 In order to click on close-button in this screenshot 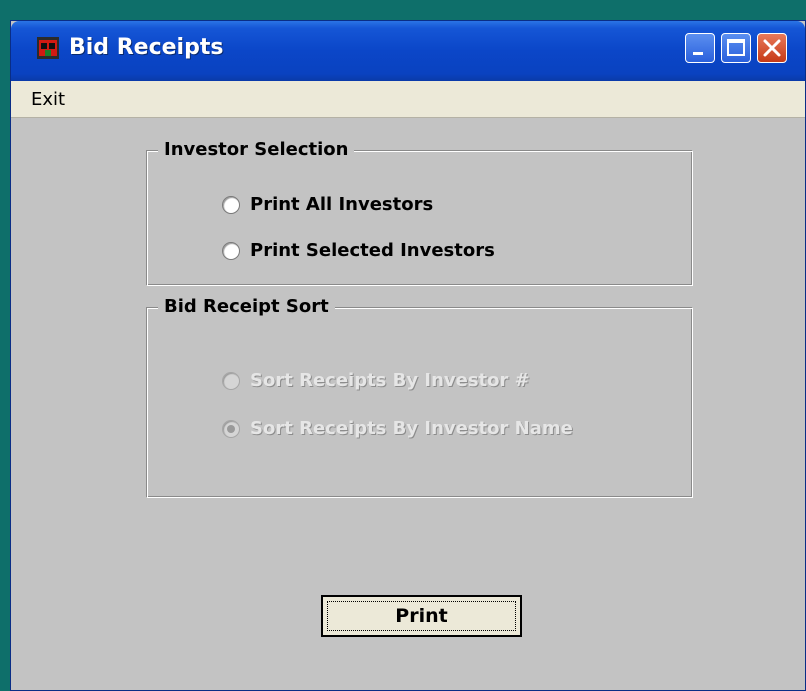, I will do `click(772, 48)`.